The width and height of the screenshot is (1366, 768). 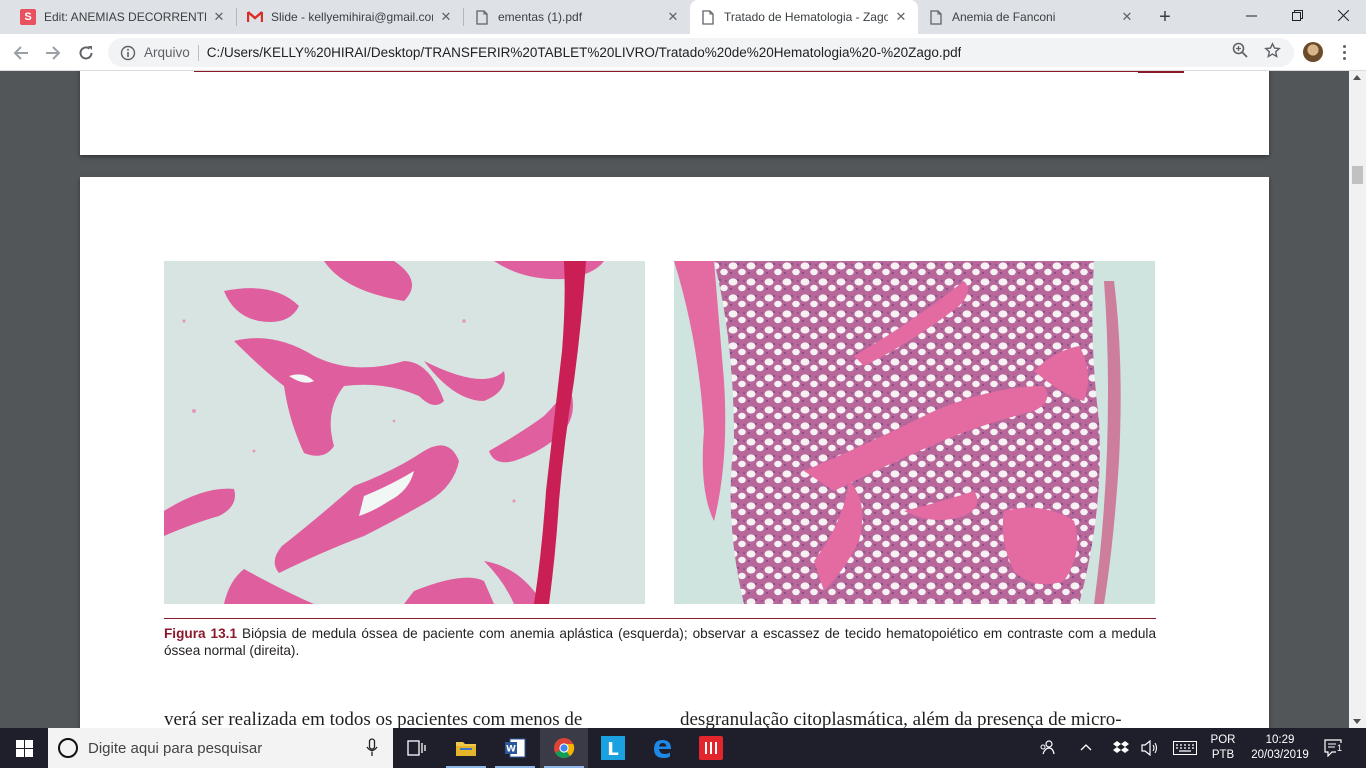 What do you see at coordinates (167, 52) in the screenshot?
I see `scheme-label: Arquivo` at bounding box center [167, 52].